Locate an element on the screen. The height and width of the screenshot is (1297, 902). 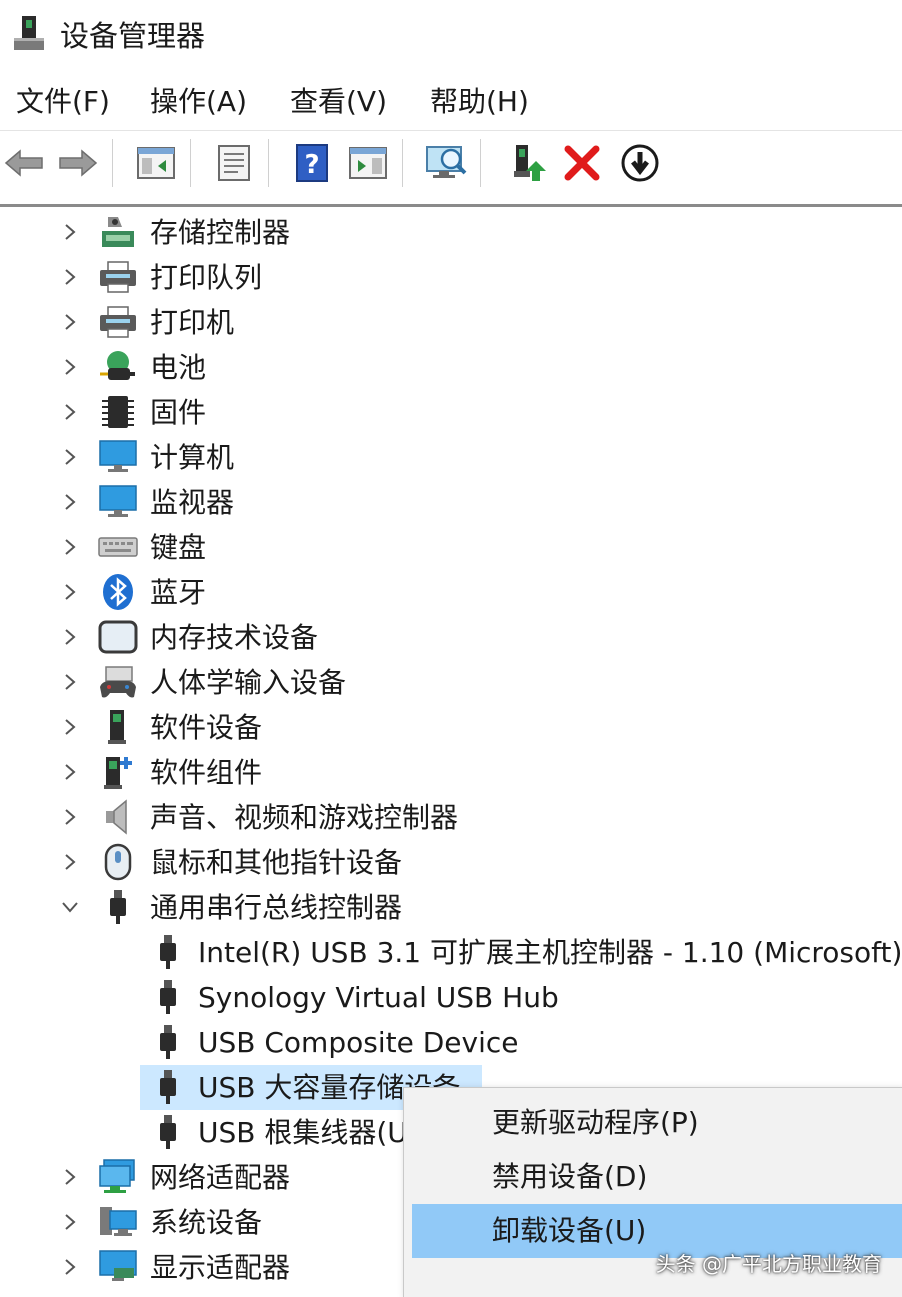
tree-item-label: 电池 is located at coordinates (178, 367).